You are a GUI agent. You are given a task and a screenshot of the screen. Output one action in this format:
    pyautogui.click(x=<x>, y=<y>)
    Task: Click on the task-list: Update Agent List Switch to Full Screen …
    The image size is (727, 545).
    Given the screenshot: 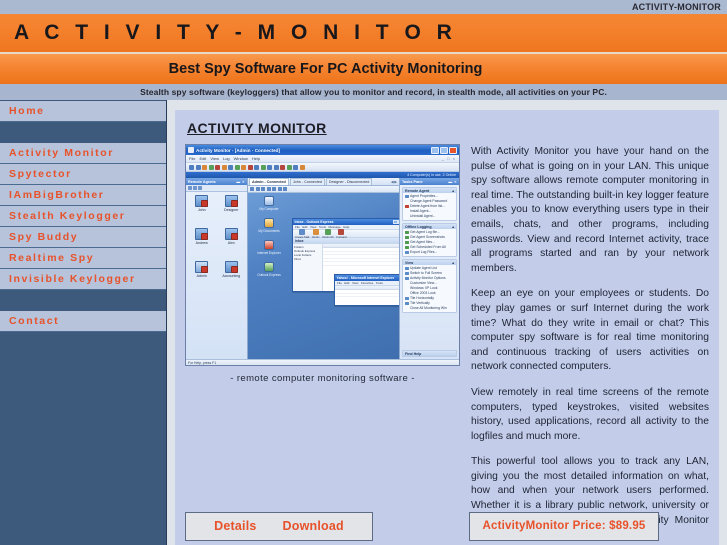 What is the action you would take?
    pyautogui.click(x=429, y=288)
    